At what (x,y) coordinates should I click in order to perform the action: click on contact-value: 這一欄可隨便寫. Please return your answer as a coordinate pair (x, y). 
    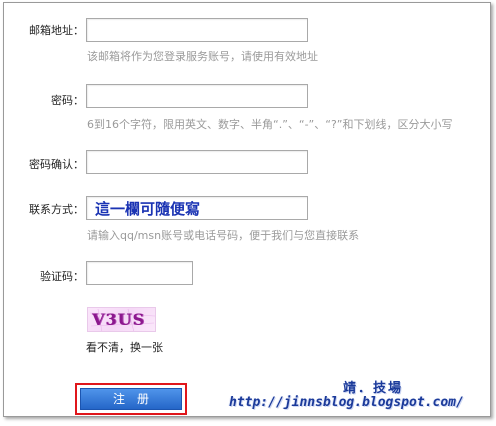
    Looking at the image, I should click on (148, 209).